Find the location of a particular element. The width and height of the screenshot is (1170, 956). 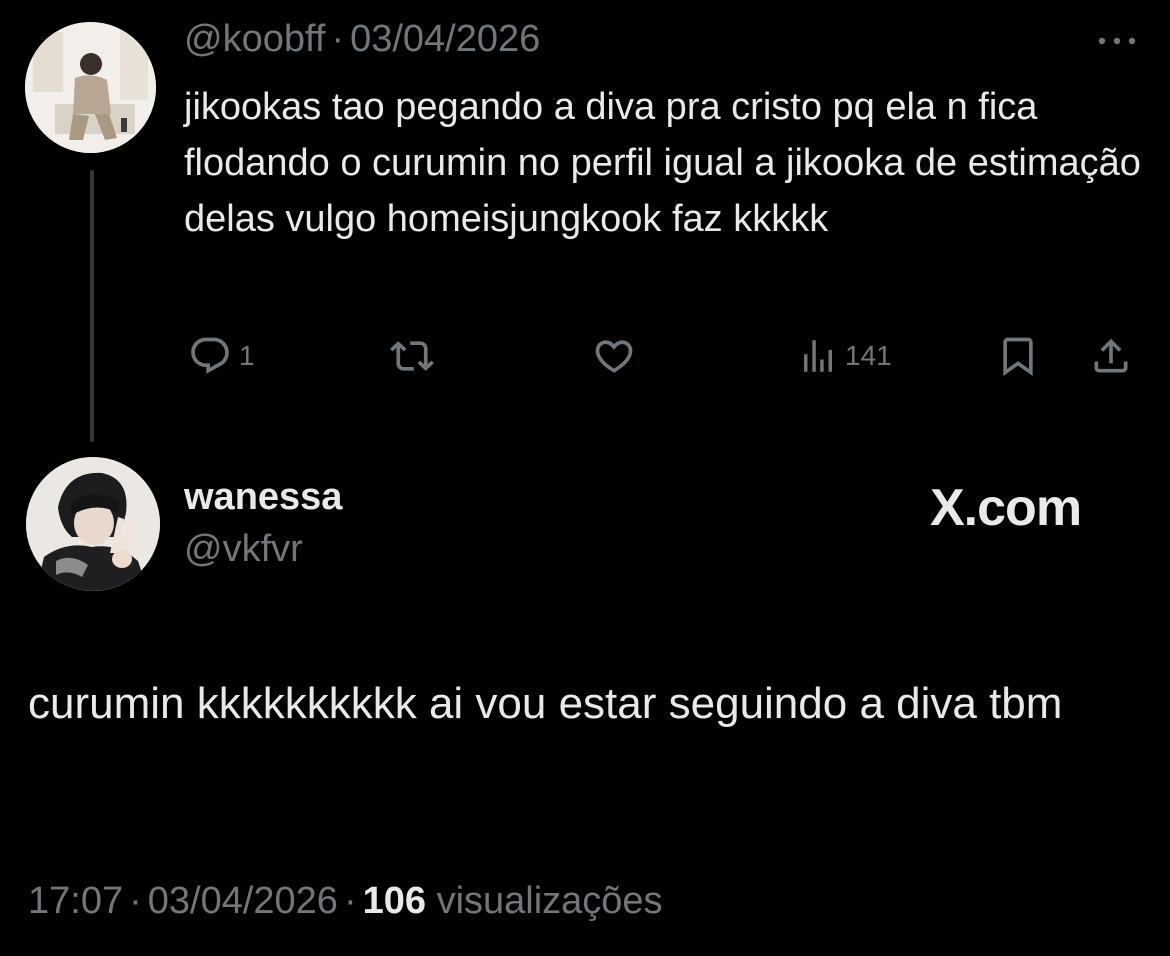

share-button is located at coordinates (1111, 356).